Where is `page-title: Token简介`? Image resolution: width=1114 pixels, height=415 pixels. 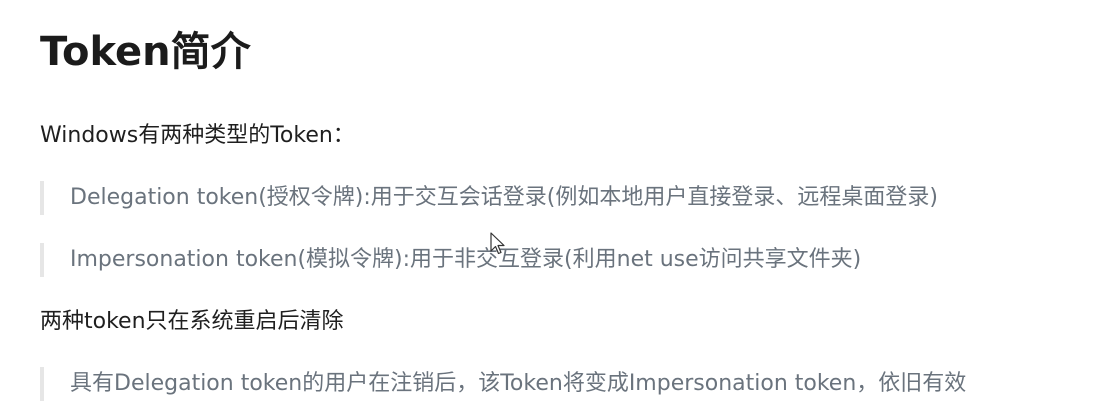
page-title: Token简介 is located at coordinates (145, 52).